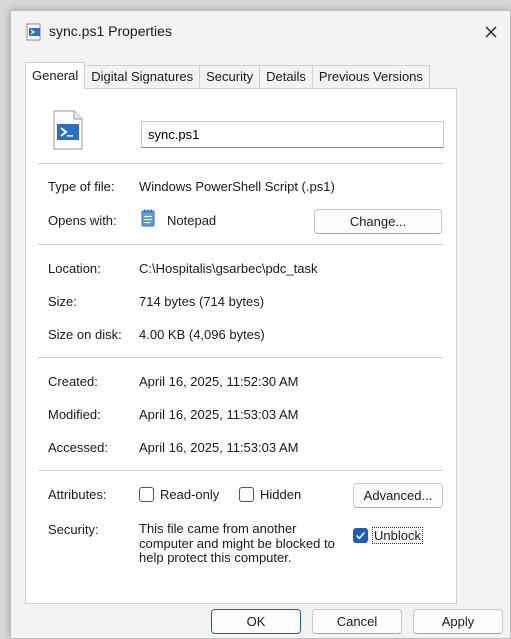 The width and height of the screenshot is (511, 639). I want to click on notepad-icon, so click(148, 218).